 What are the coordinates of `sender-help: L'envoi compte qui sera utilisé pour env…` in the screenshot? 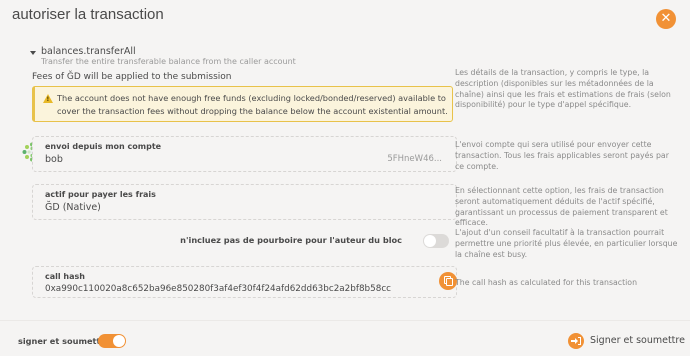 It's located at (562, 155).